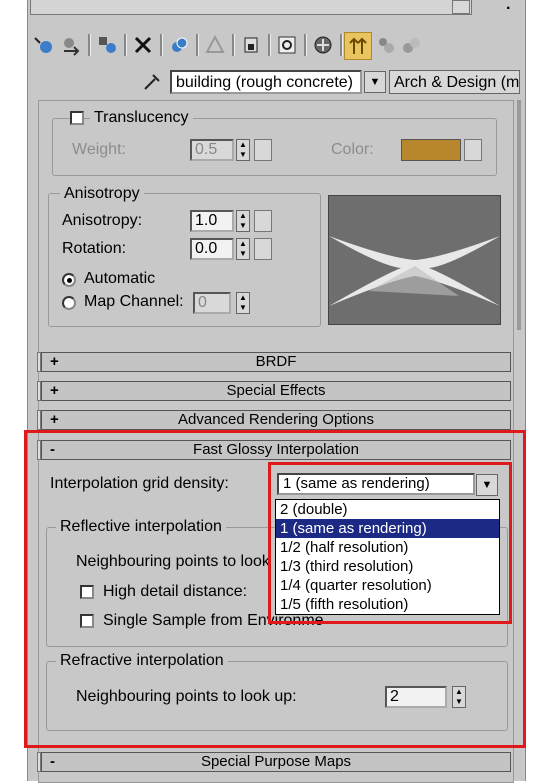 Image resolution: width=544 pixels, height=783 pixels. I want to click on brdf-rollout: + BRDF, so click(276, 362).